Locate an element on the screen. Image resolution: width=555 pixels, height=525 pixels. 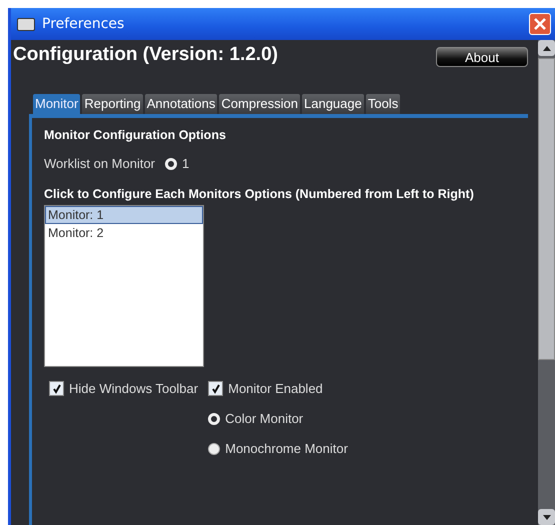
scrollbar is located at coordinates (546, 282).